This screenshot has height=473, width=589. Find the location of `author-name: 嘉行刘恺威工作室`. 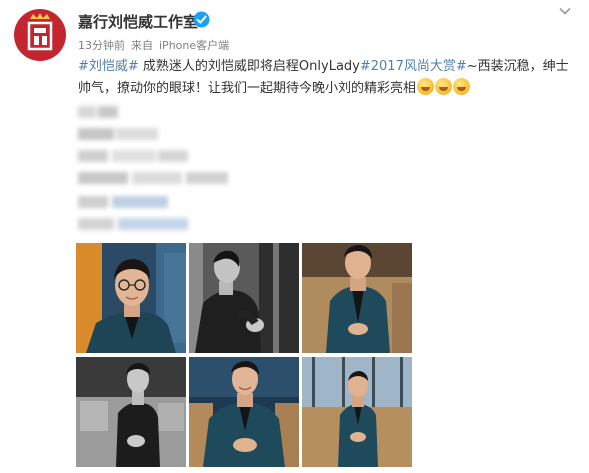

author-name: 嘉行刘恺威工作室 is located at coordinates (138, 21).